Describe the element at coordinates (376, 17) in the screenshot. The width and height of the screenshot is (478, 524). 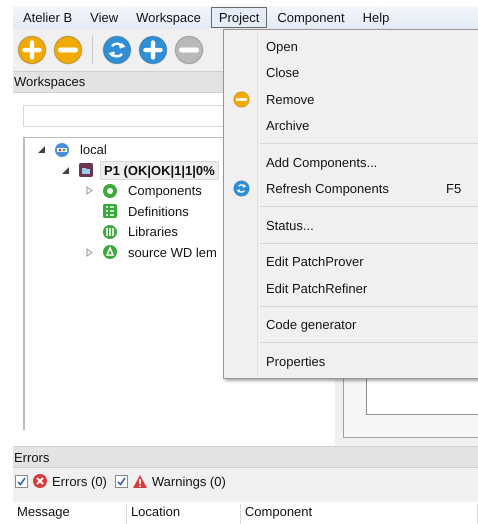
I see `menu-title: Help` at that location.